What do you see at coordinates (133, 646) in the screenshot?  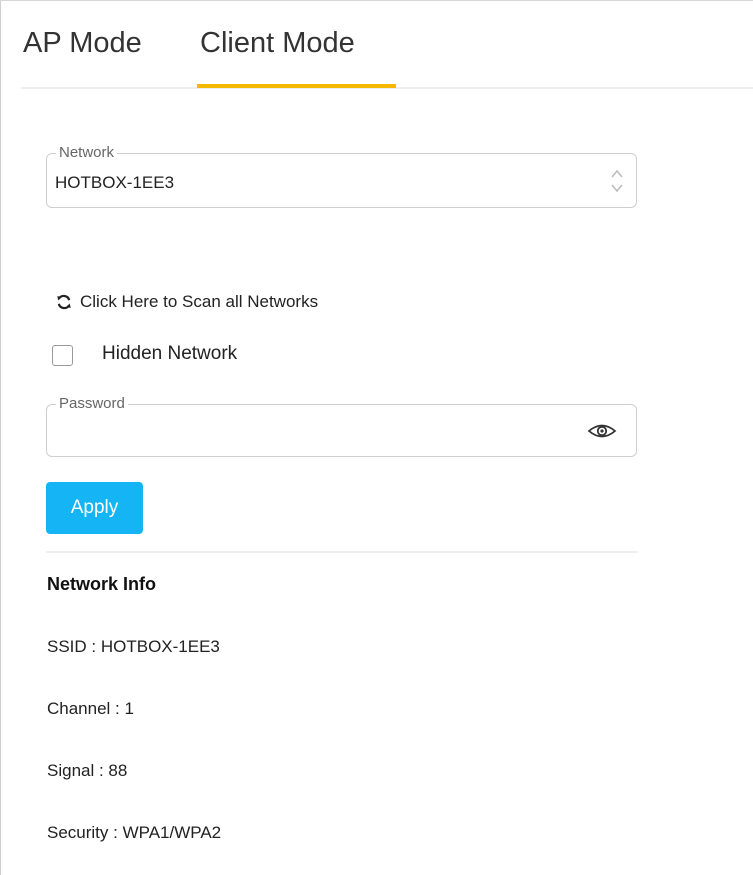 I see `network-info-ssid: SSID : HOTBOX-1EE3` at bounding box center [133, 646].